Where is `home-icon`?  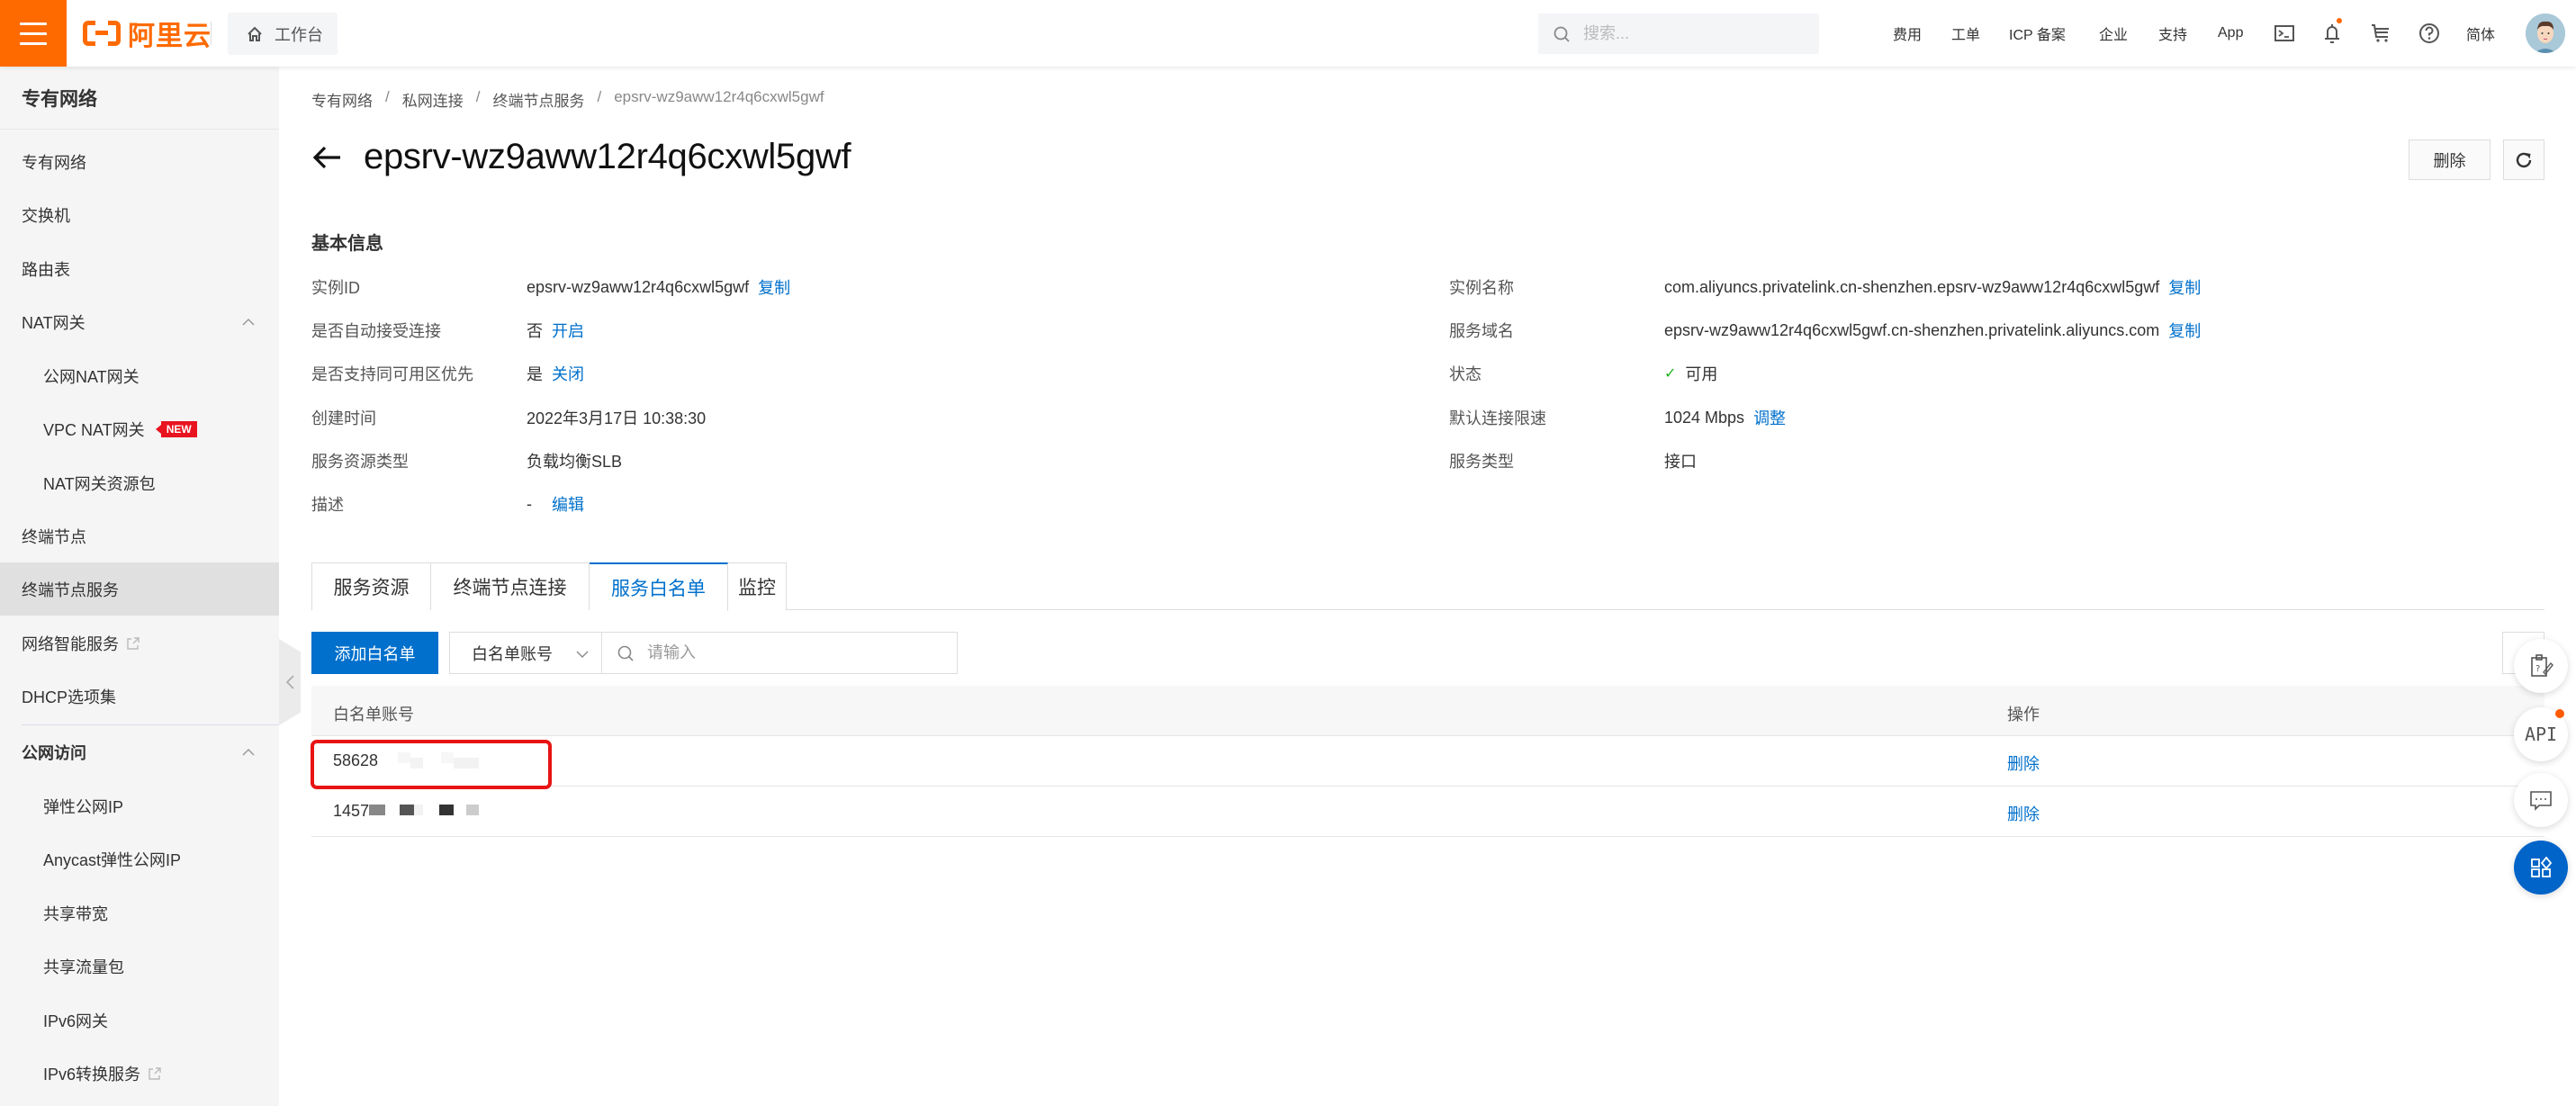
home-icon is located at coordinates (255, 33).